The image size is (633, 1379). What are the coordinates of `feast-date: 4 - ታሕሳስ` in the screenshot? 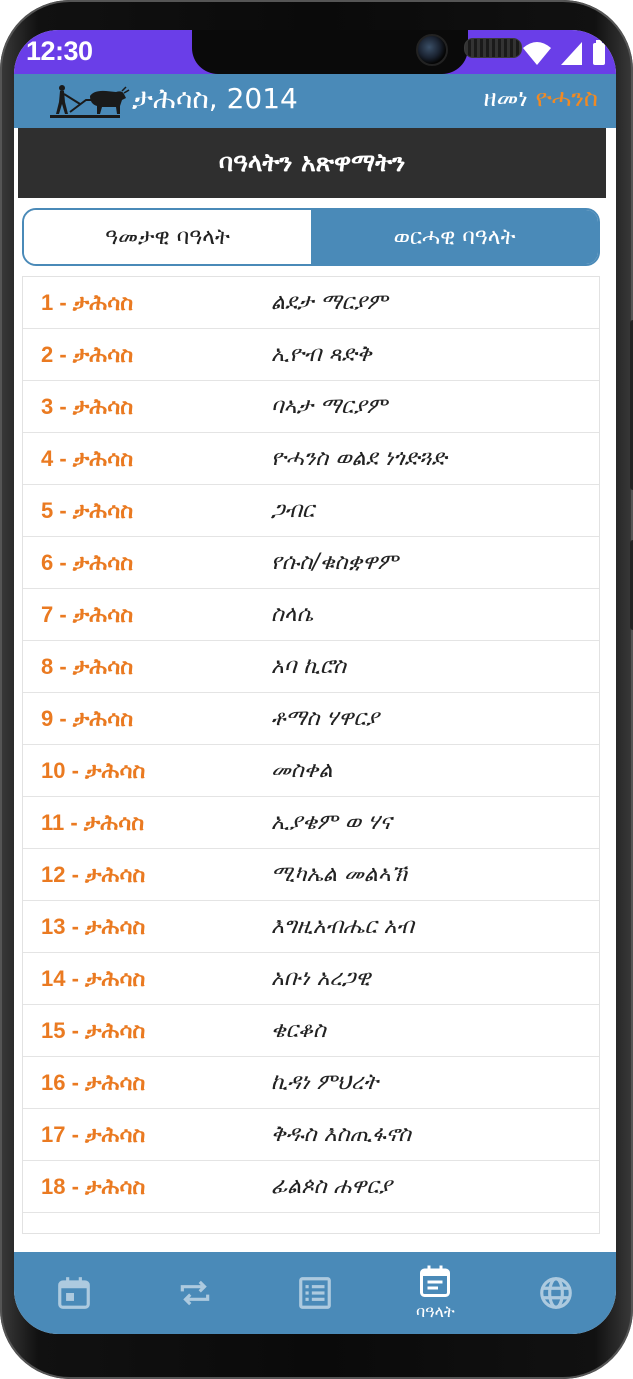 It's located at (87, 458).